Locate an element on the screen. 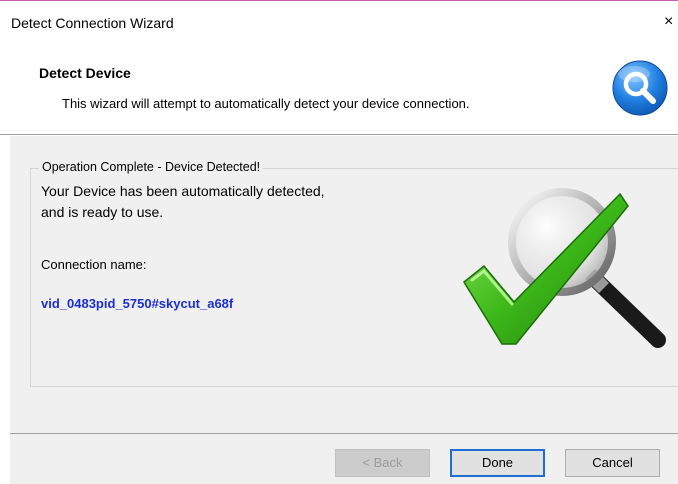 This screenshot has width=678, height=484. title-bar: Detect Connection Wizard × is located at coordinates (339, 22).